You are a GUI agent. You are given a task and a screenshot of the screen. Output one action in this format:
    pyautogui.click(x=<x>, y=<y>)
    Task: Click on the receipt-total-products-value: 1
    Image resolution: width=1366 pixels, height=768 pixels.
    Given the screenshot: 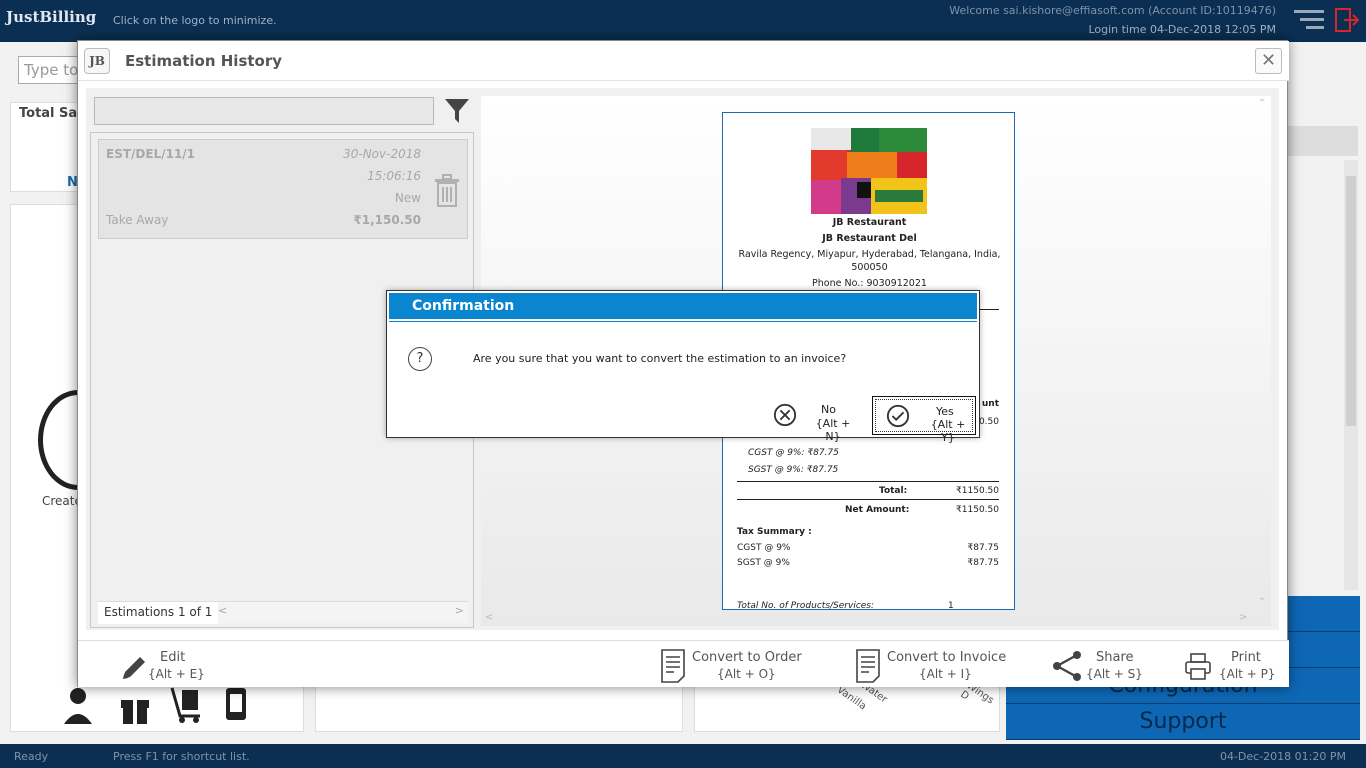 What is the action you would take?
    pyautogui.click(x=951, y=605)
    